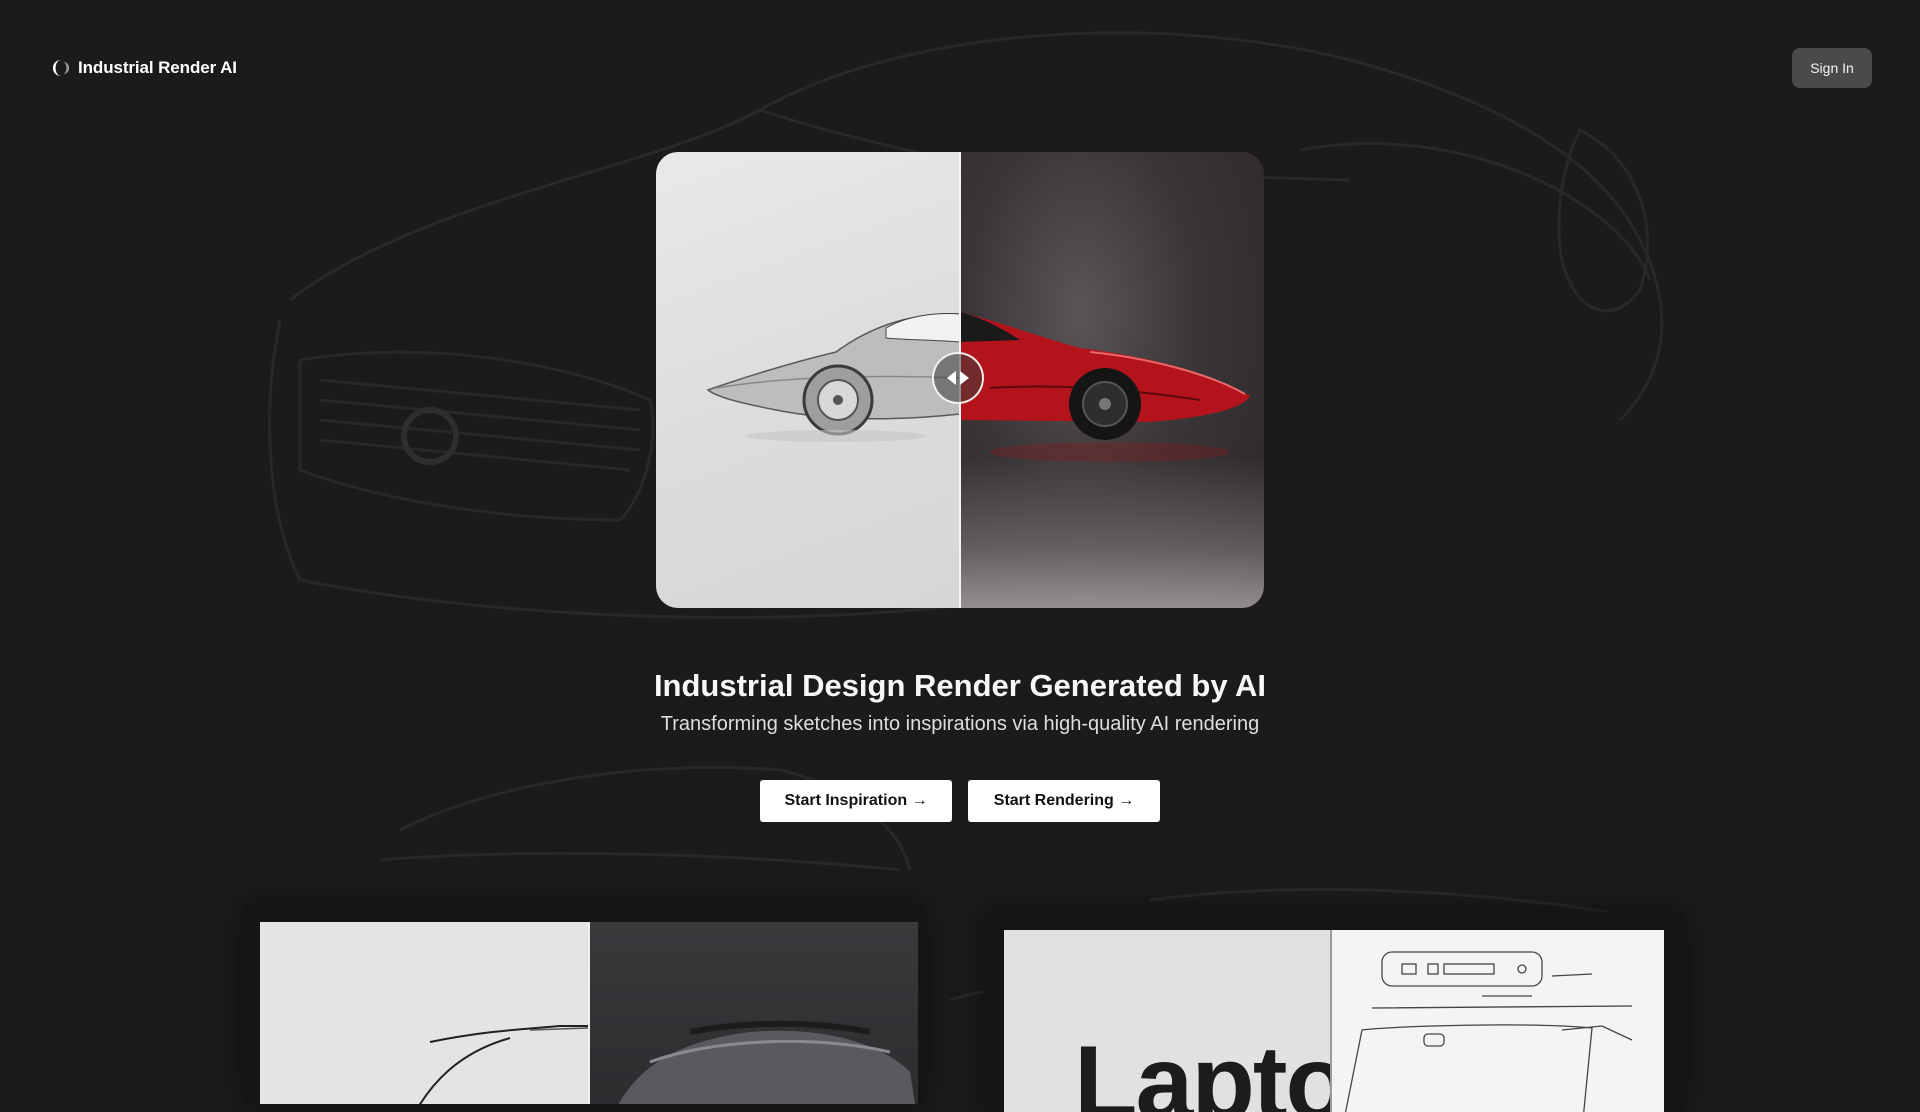 The width and height of the screenshot is (1920, 1112). Describe the element at coordinates (1832, 68) in the screenshot. I see `sign-in-button: Sign In` at that location.